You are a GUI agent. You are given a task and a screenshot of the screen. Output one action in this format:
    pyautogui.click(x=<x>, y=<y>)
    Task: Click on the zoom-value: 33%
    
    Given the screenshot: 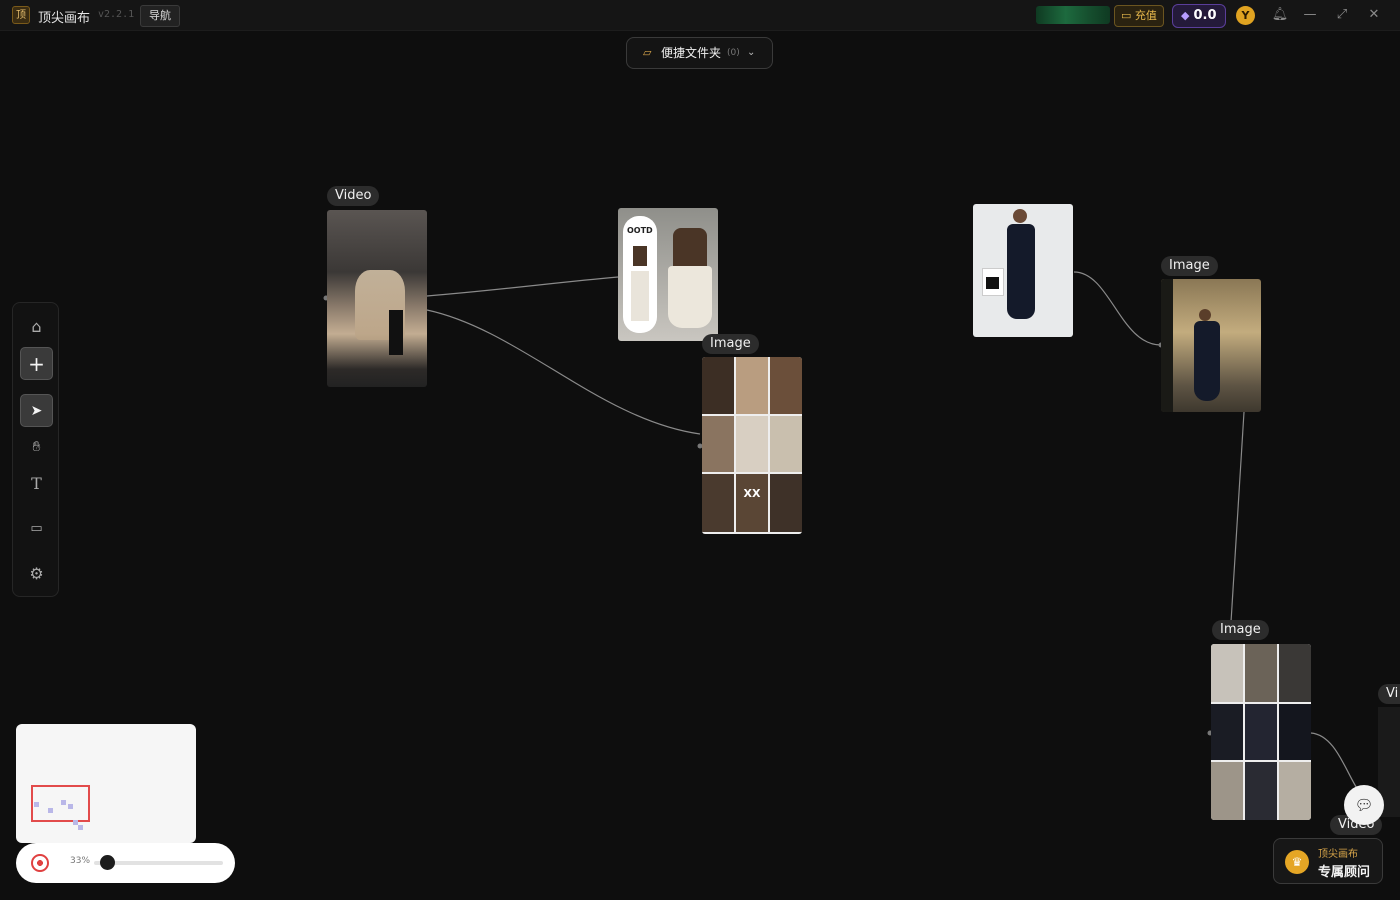 What is the action you would take?
    pyautogui.click(x=80, y=861)
    